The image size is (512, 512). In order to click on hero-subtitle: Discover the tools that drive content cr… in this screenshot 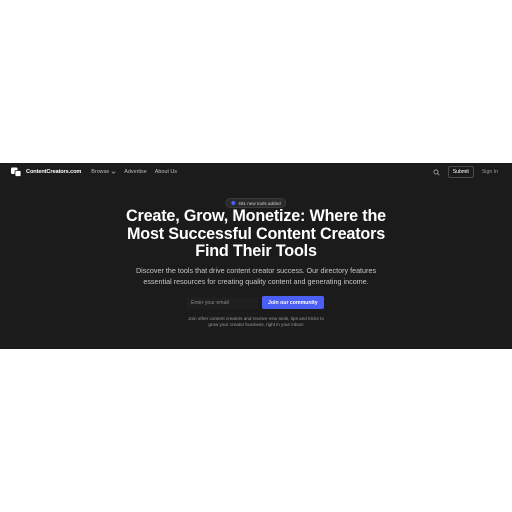, I will do `click(256, 276)`.